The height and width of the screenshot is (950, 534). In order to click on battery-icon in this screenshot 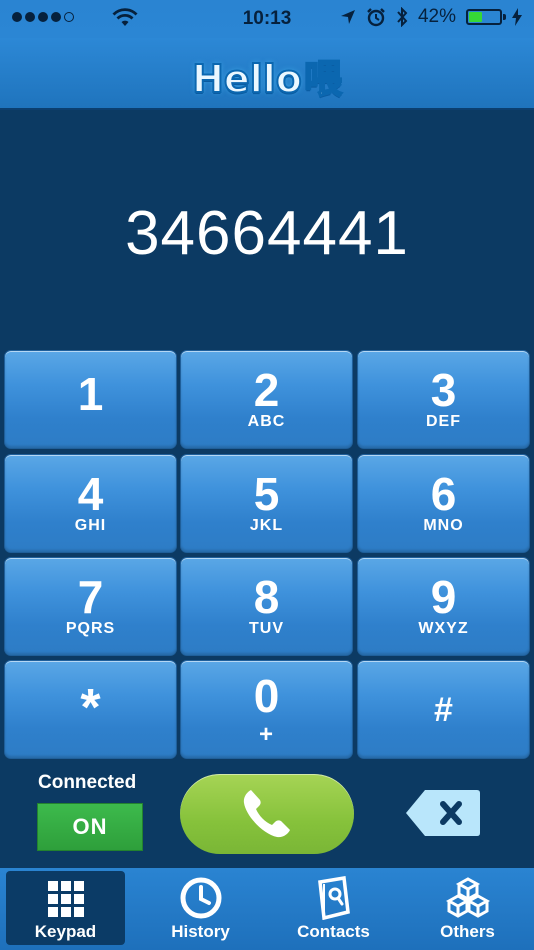, I will do `click(486, 17)`.